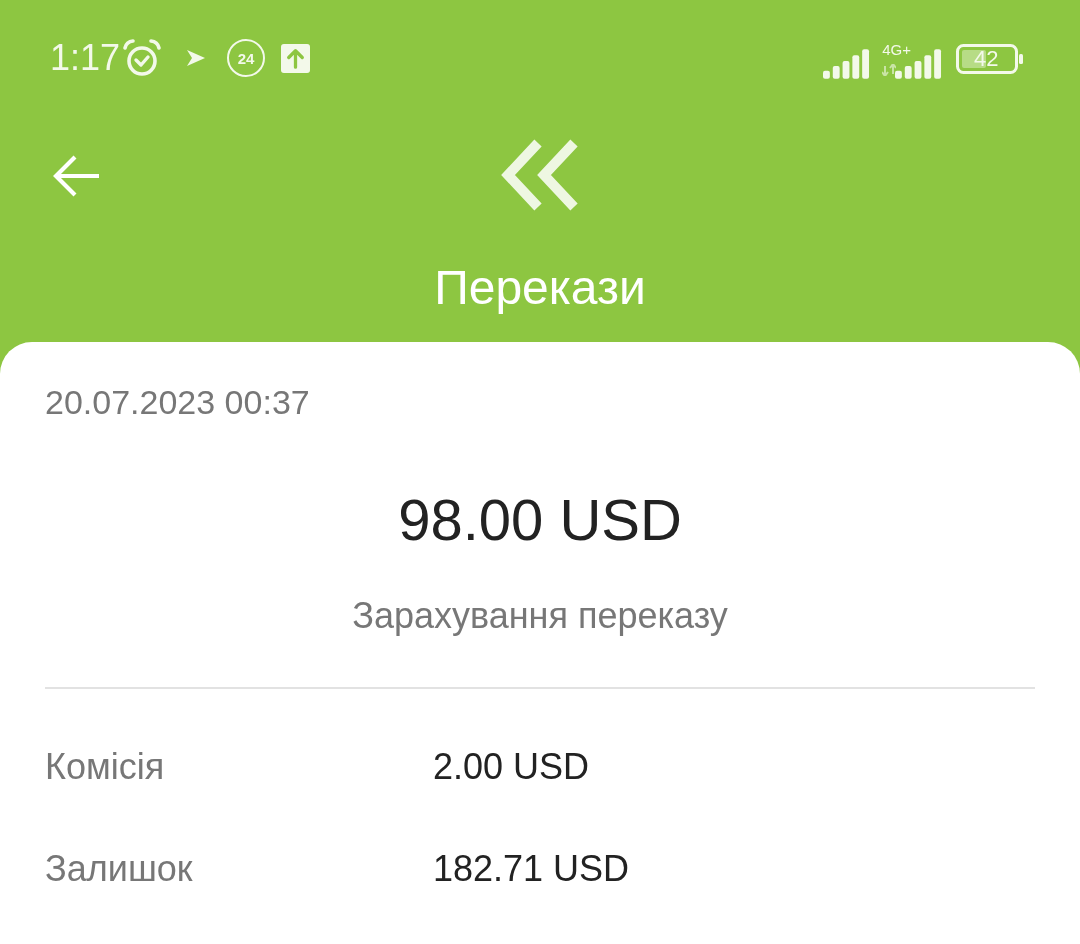  I want to click on detail-value: 2.00 USD, so click(511, 767).